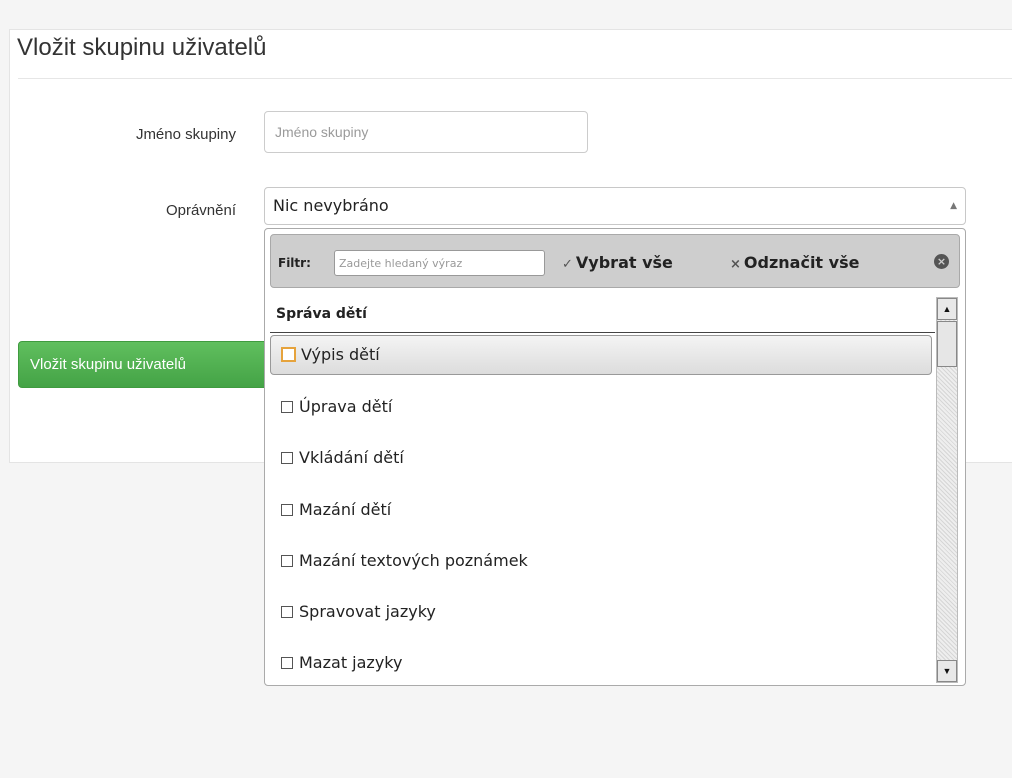 The image size is (1012, 778). What do you see at coordinates (200, 210) in the screenshot?
I see `permissions-label: Oprávnění` at bounding box center [200, 210].